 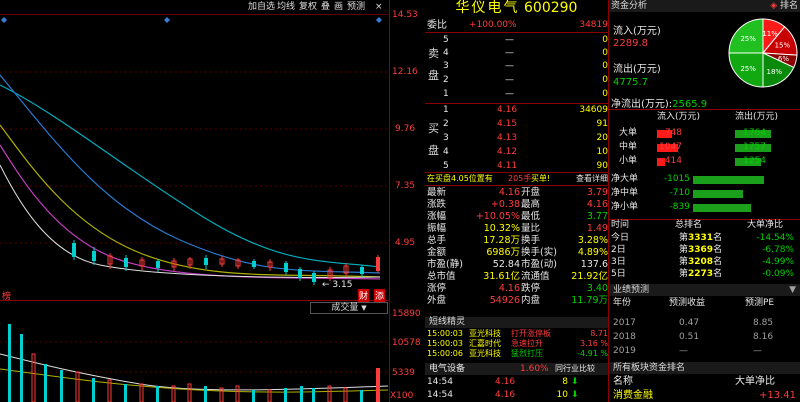 I want to click on buy-row: 4 4.12 10, so click(x=516, y=152).